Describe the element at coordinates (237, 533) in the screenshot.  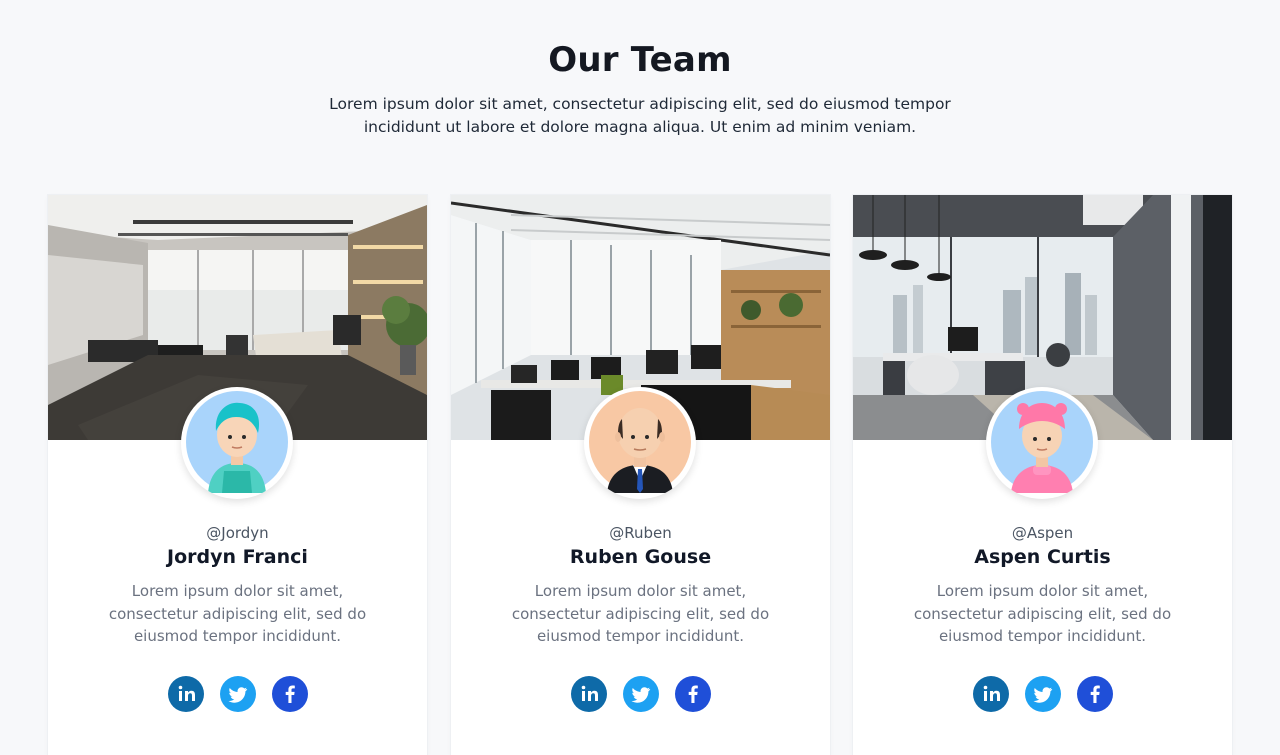
I see `member-handle: @Jordyn` at that location.